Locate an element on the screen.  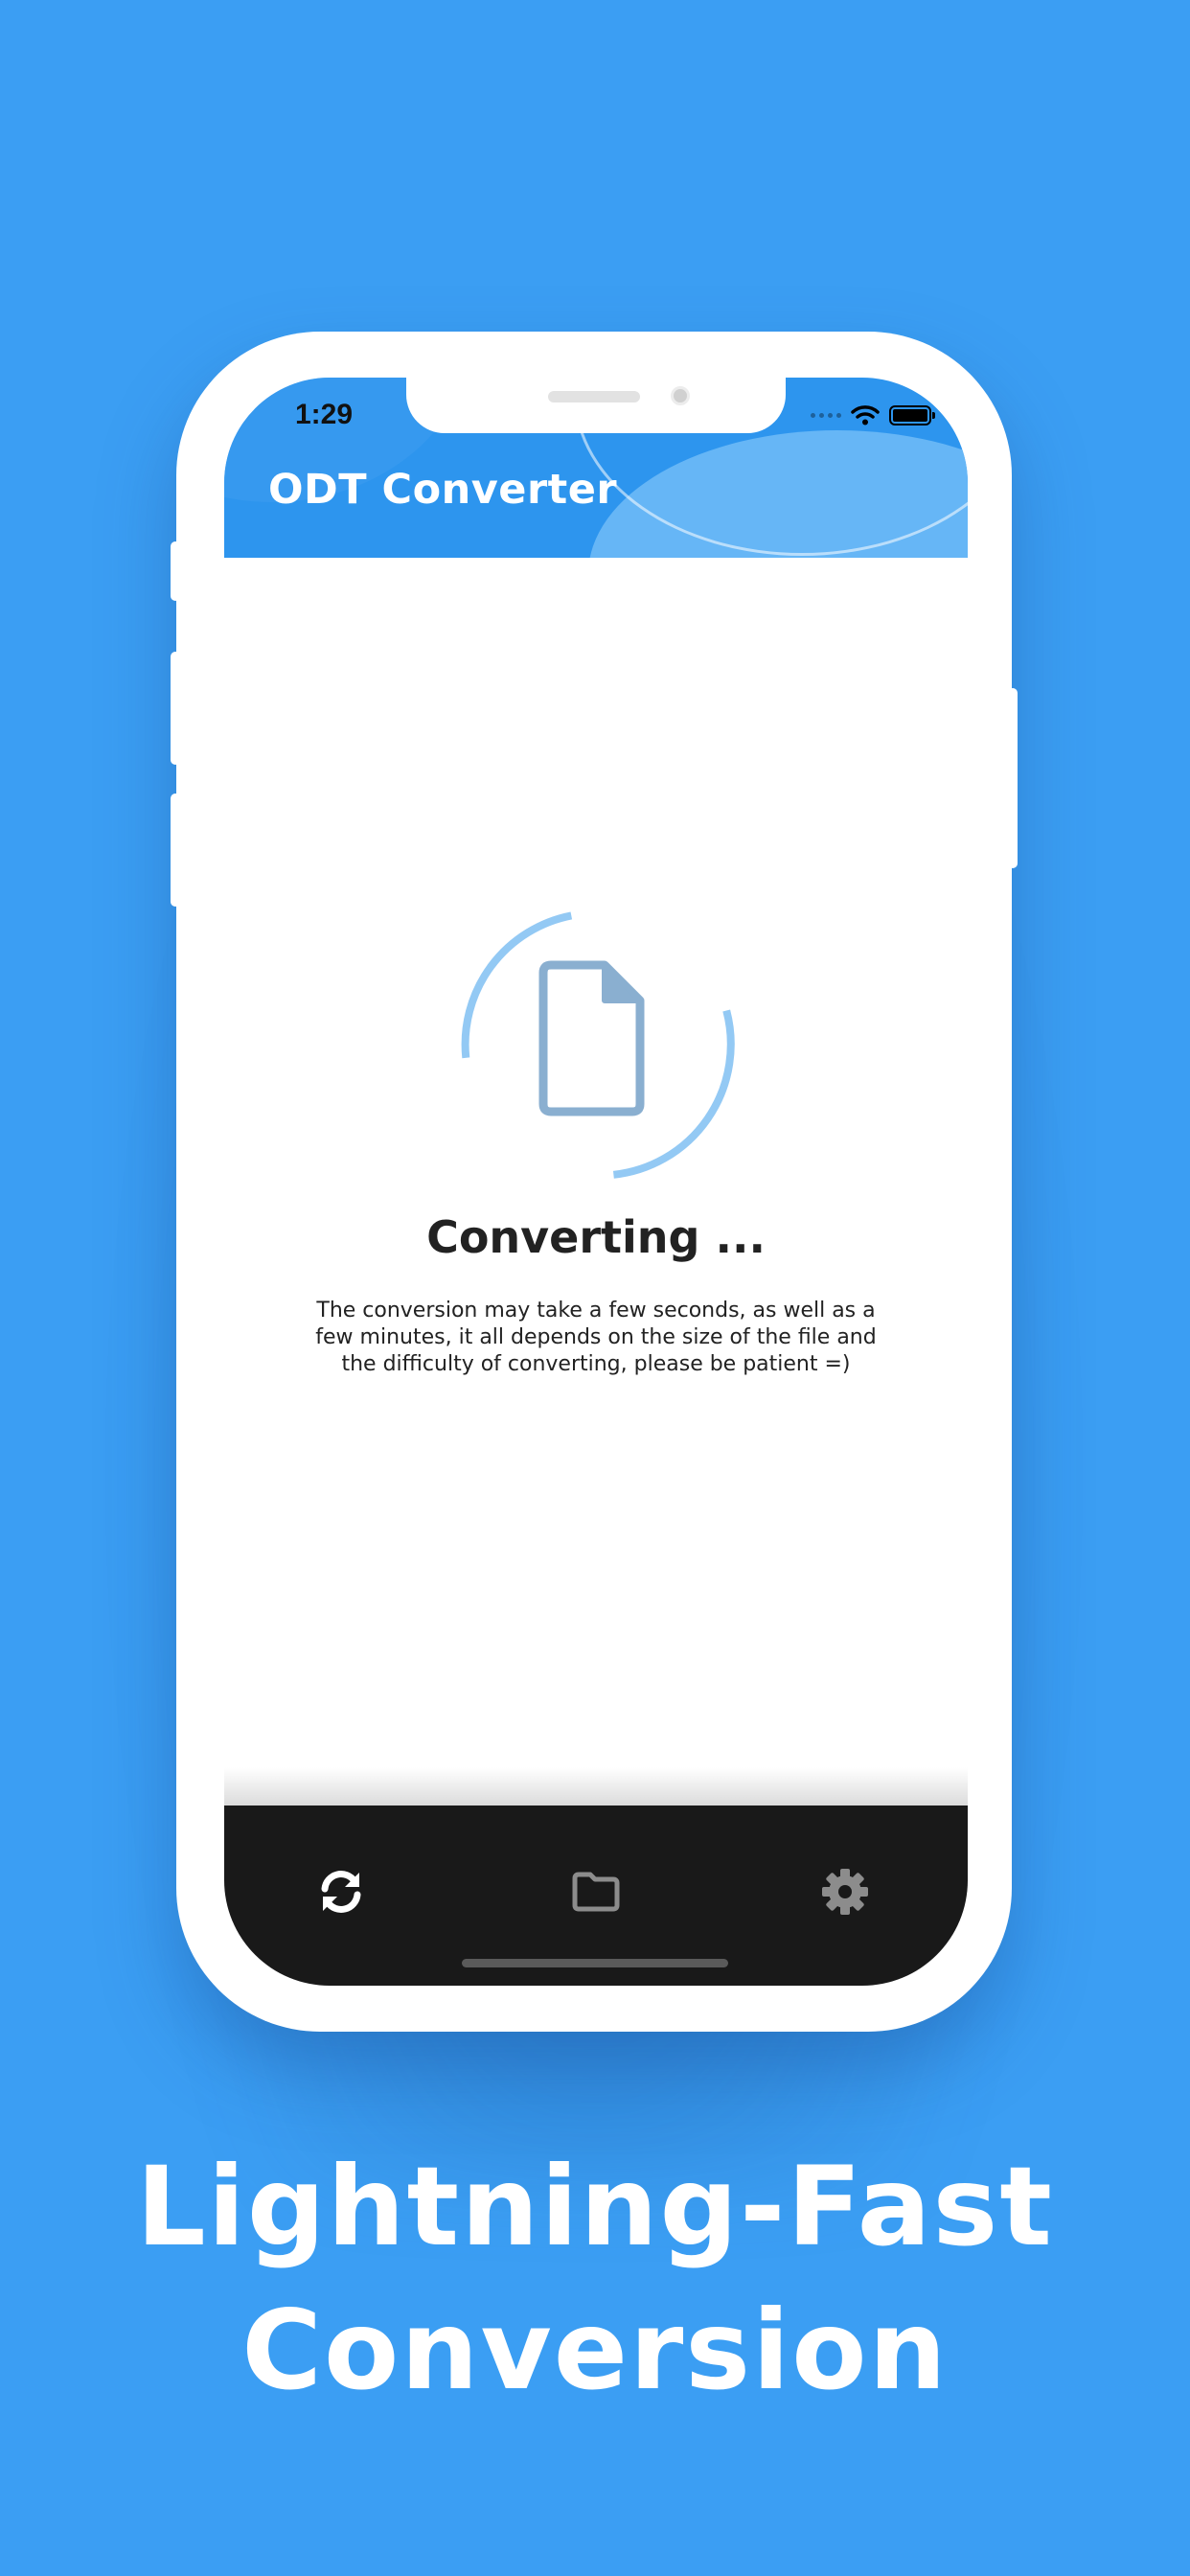
tab-convert is located at coordinates (341, 1891).